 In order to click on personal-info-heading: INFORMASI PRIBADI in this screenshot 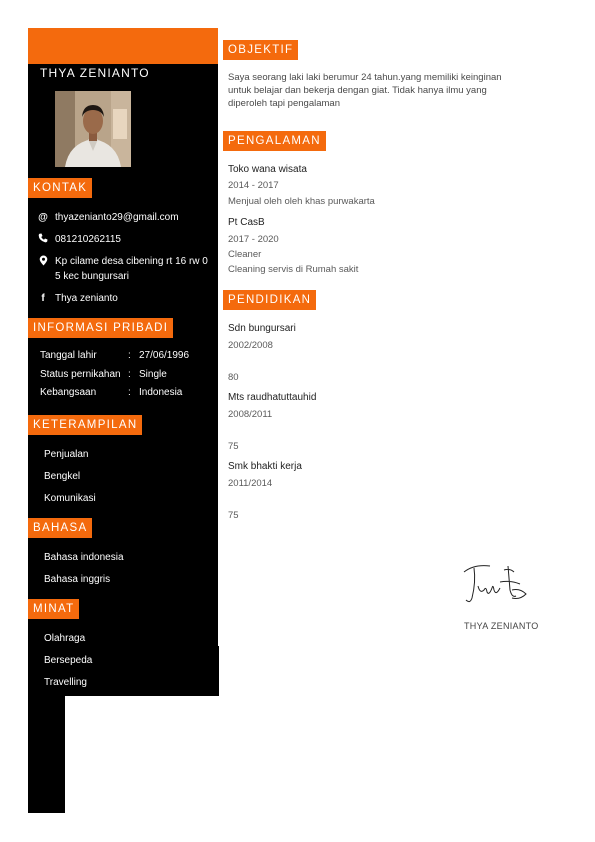, I will do `click(101, 328)`.